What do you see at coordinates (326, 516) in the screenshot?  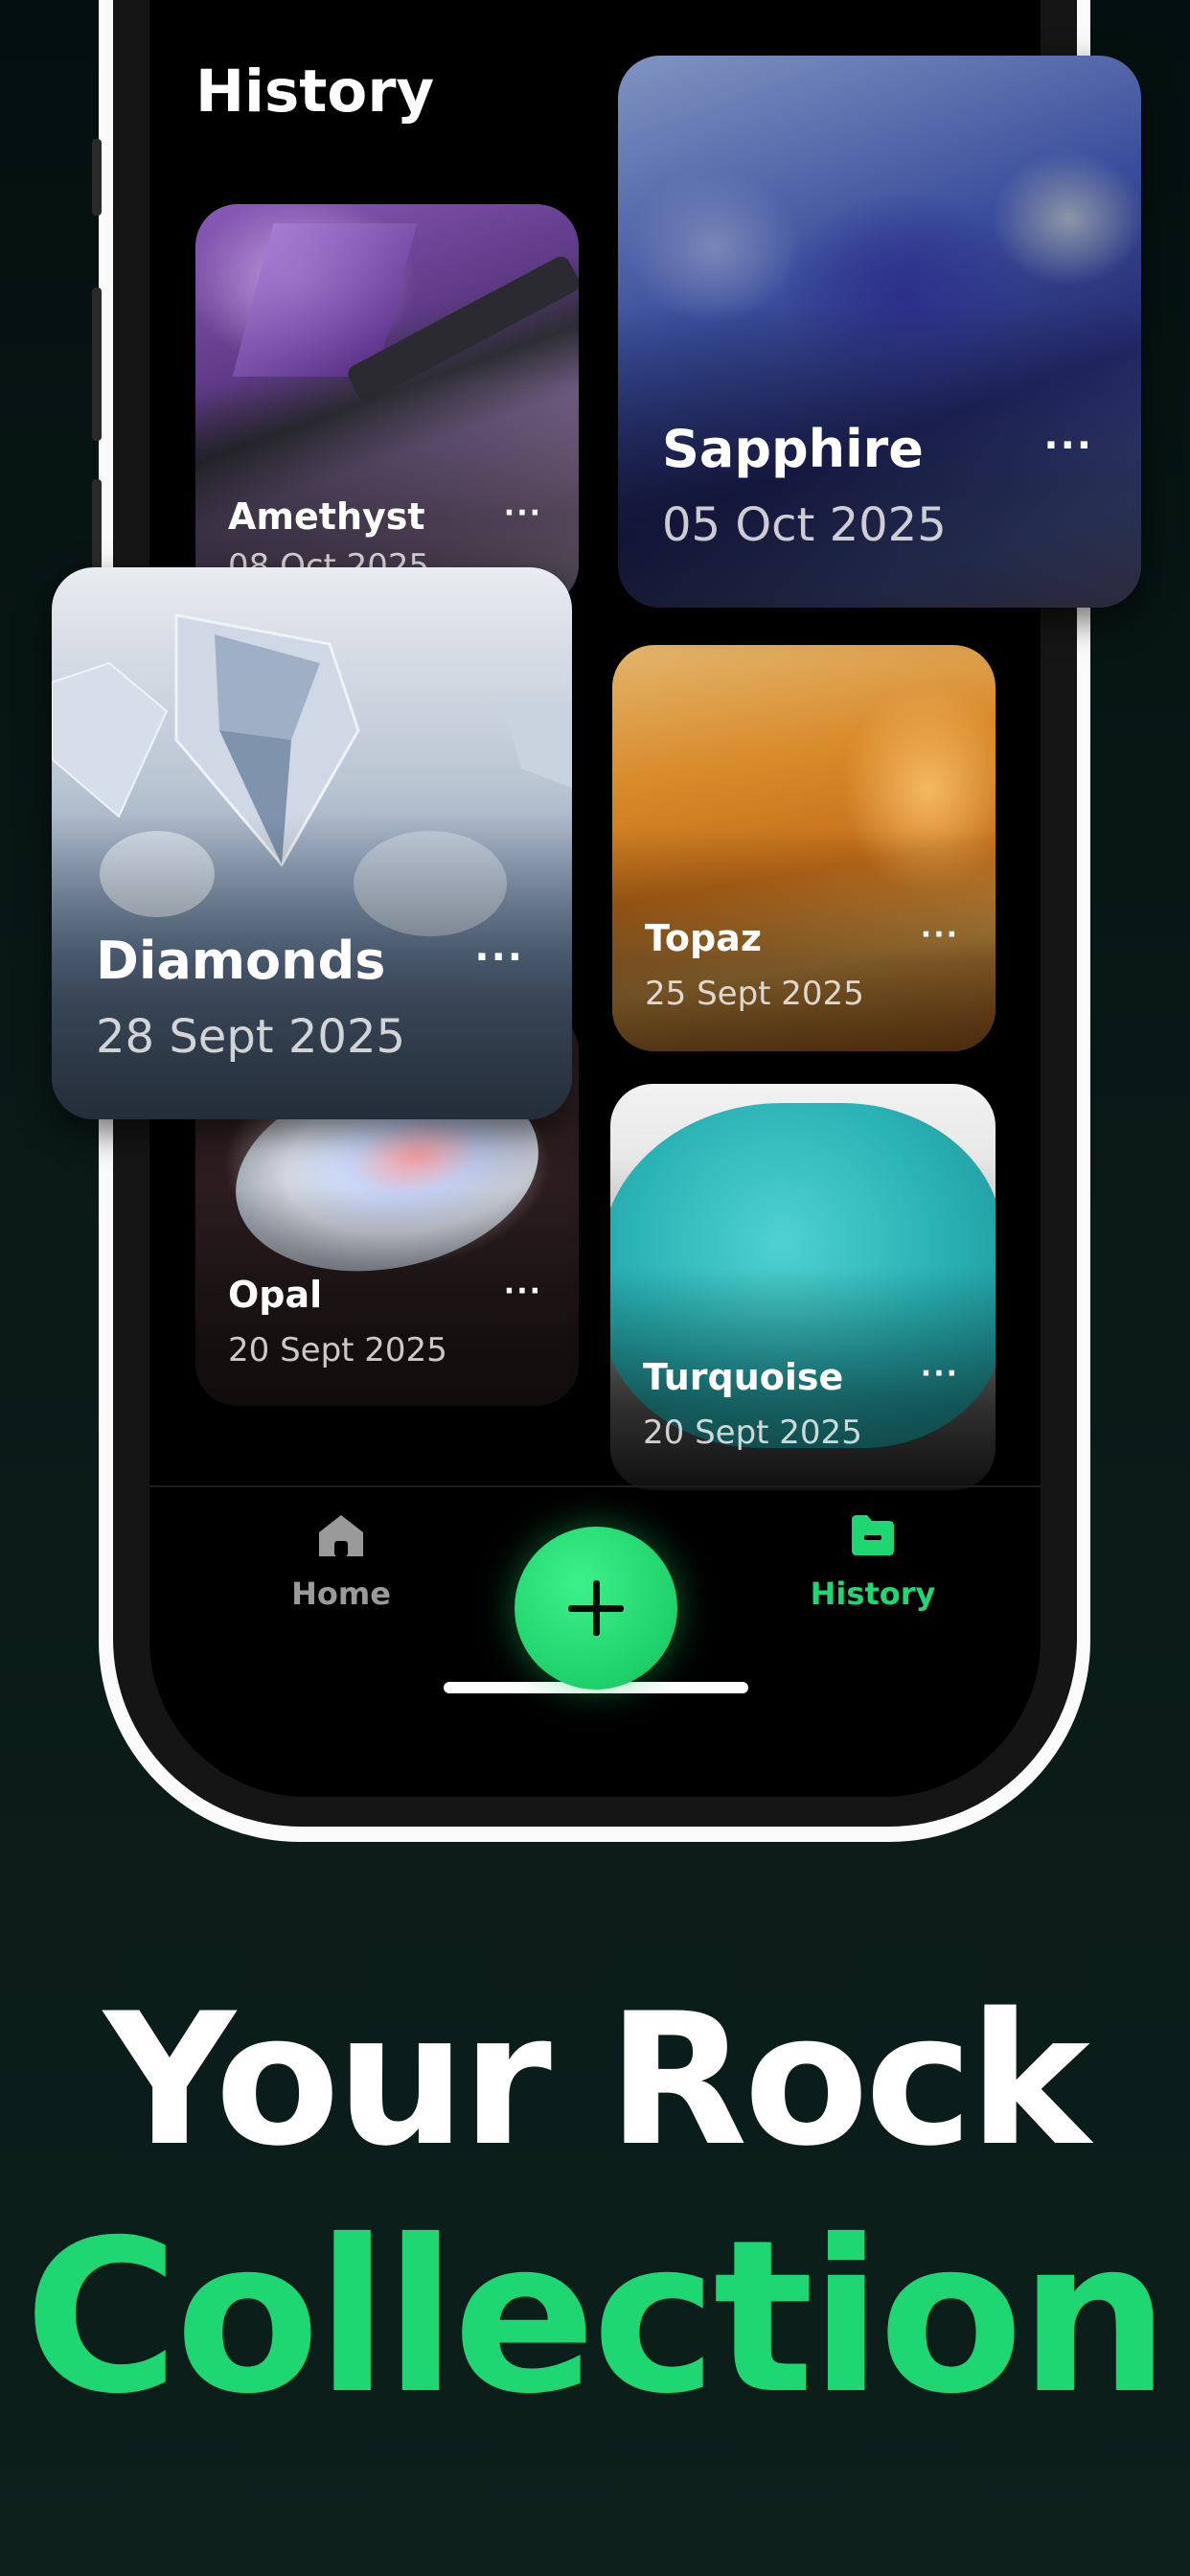 I see `card-title: Amethyst` at bounding box center [326, 516].